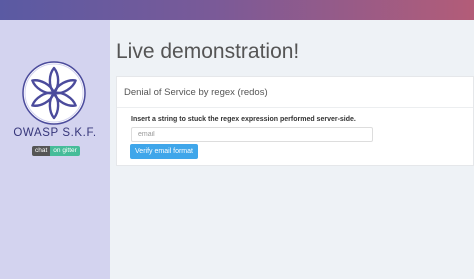 The image size is (474, 279). Describe the element at coordinates (295, 92) in the screenshot. I see `panel-heading: Denial of Service by regex (redos)` at that location.